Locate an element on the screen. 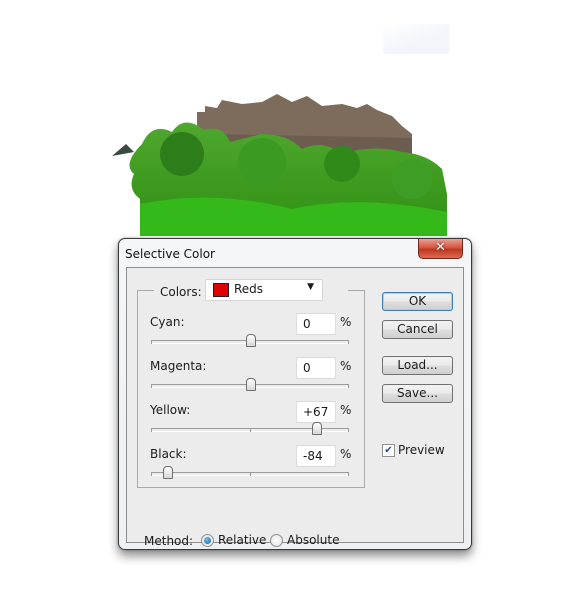 The width and height of the screenshot is (570, 600). cyan-percent: % is located at coordinates (346, 322).